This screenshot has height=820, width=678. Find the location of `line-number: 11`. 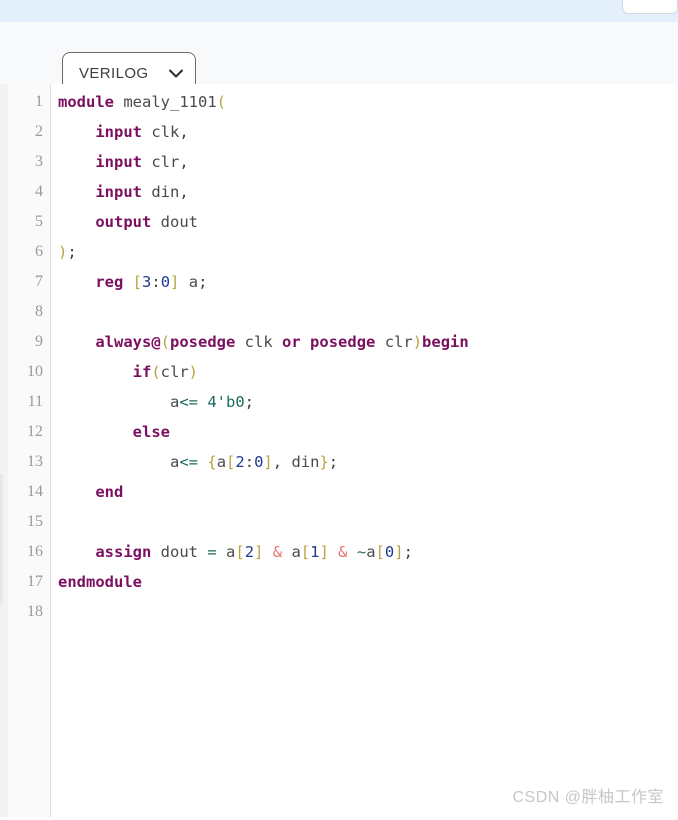

line-number: 11 is located at coordinates (35, 401).